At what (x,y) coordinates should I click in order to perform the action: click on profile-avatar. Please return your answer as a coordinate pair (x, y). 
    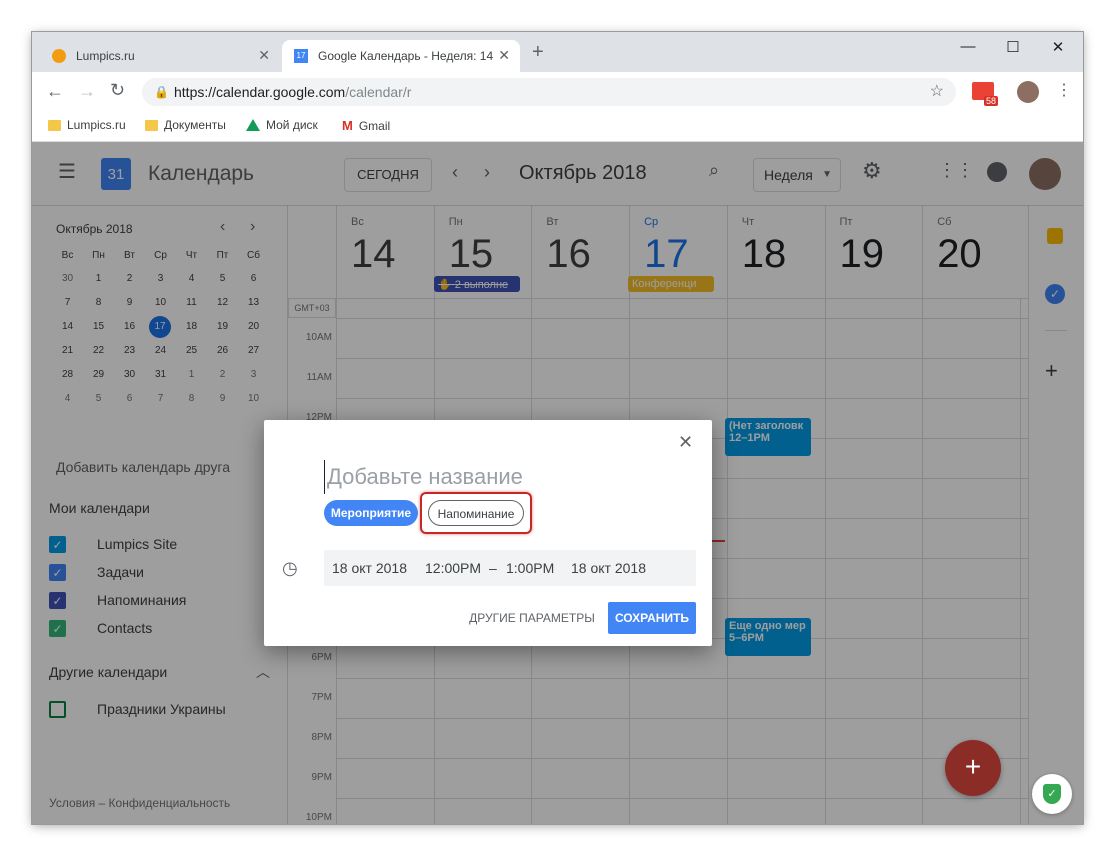
    Looking at the image, I should click on (1028, 92).